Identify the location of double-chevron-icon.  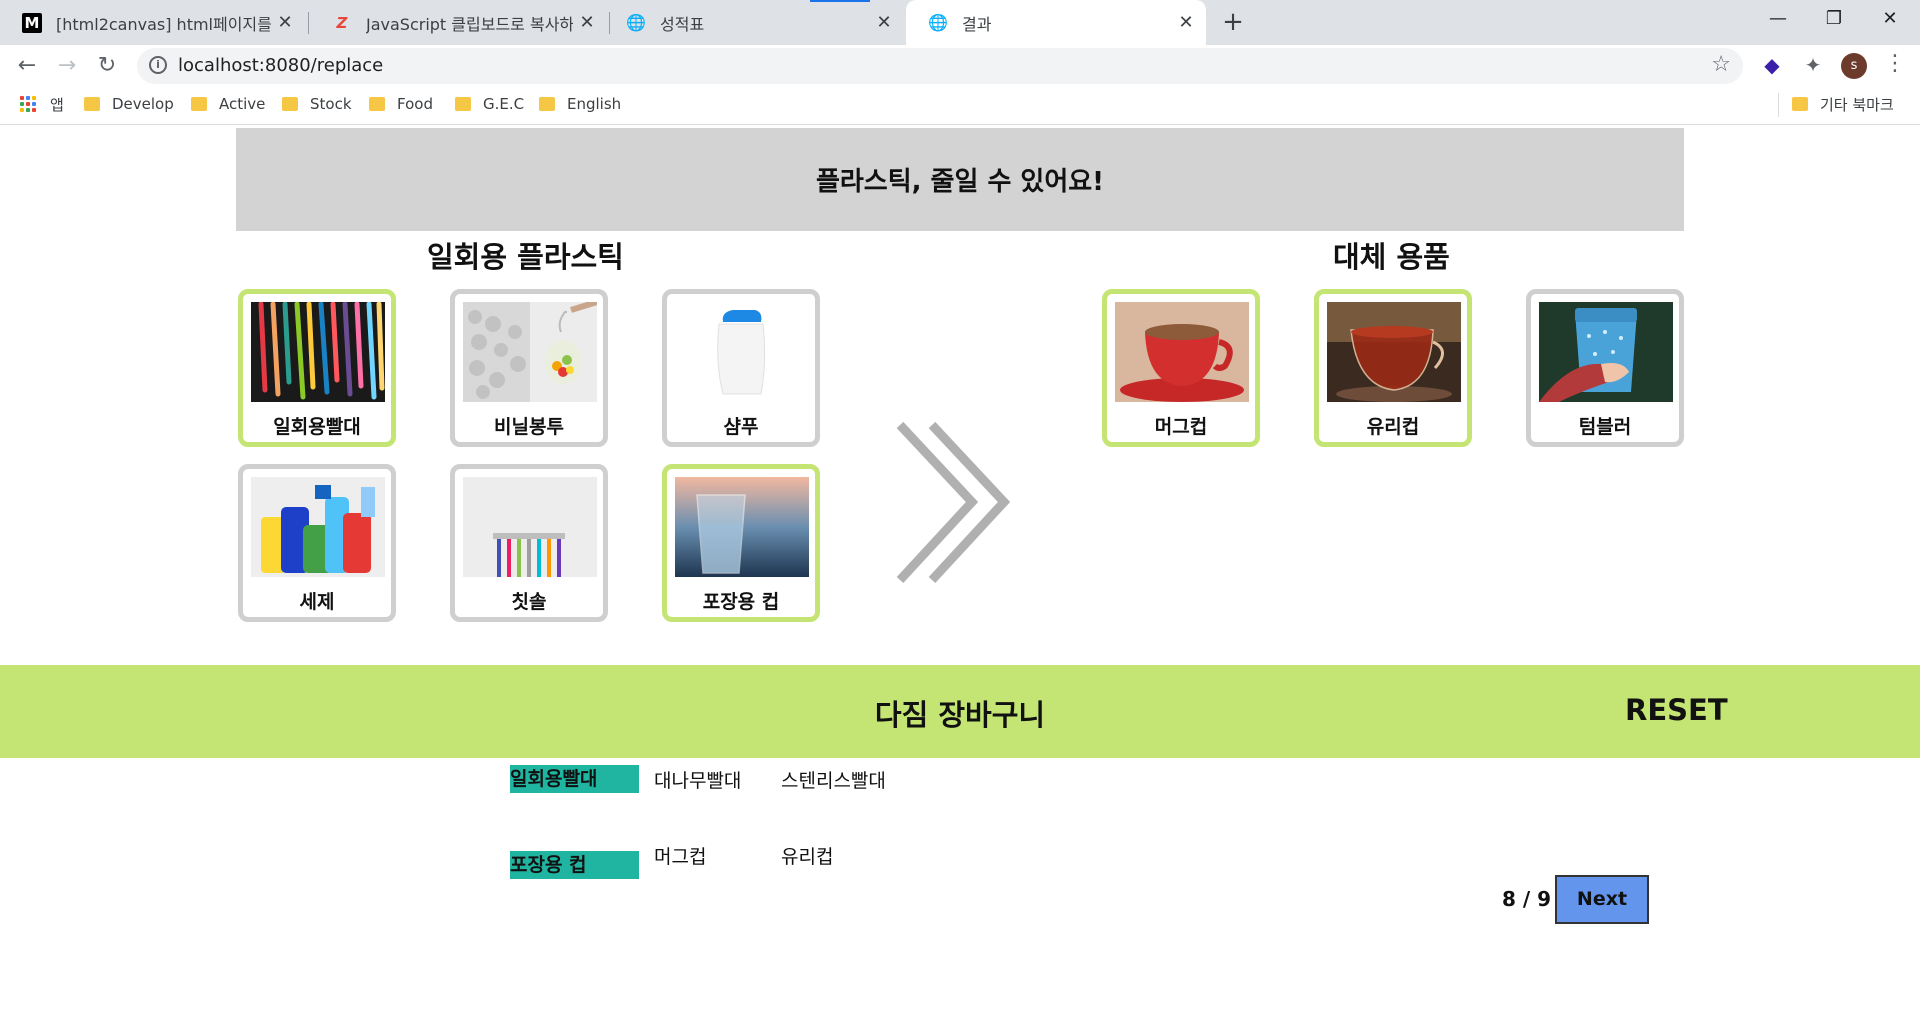
(953, 502).